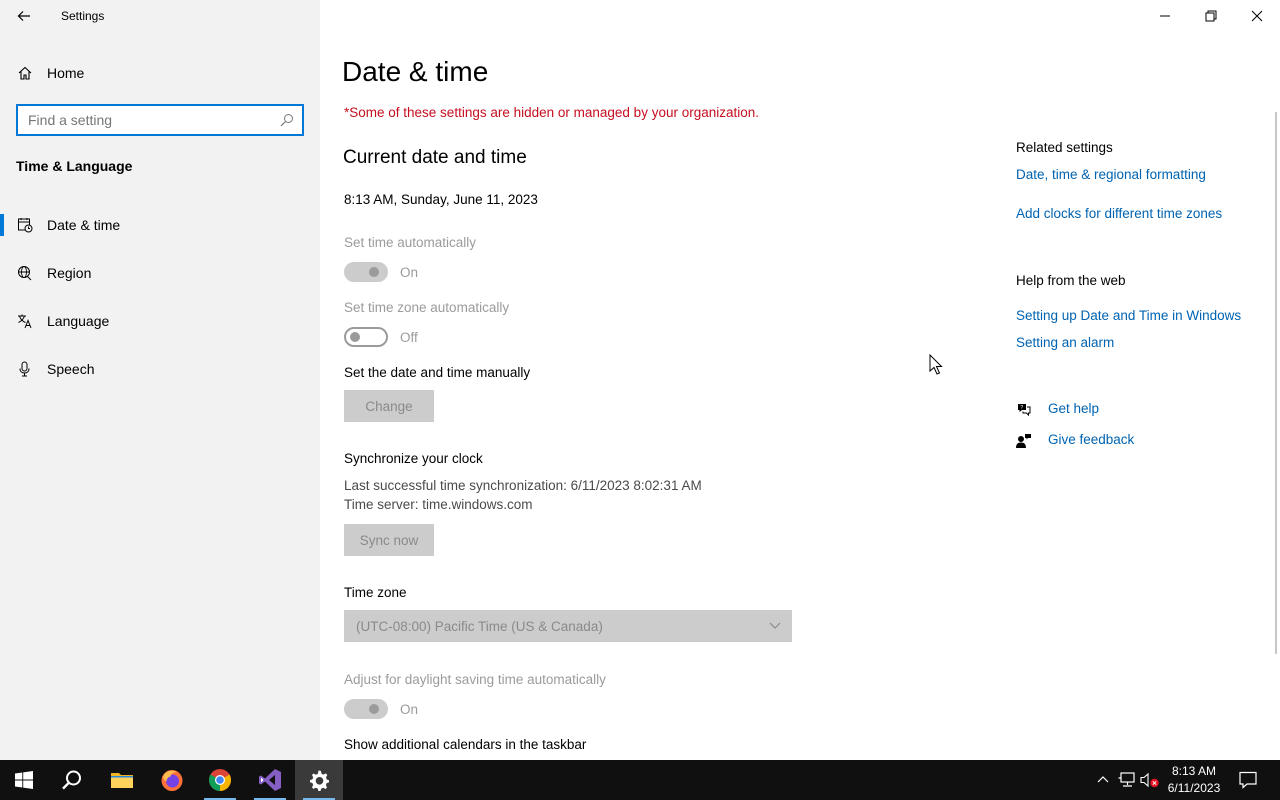  I want to click on back-button, so click(24, 16).